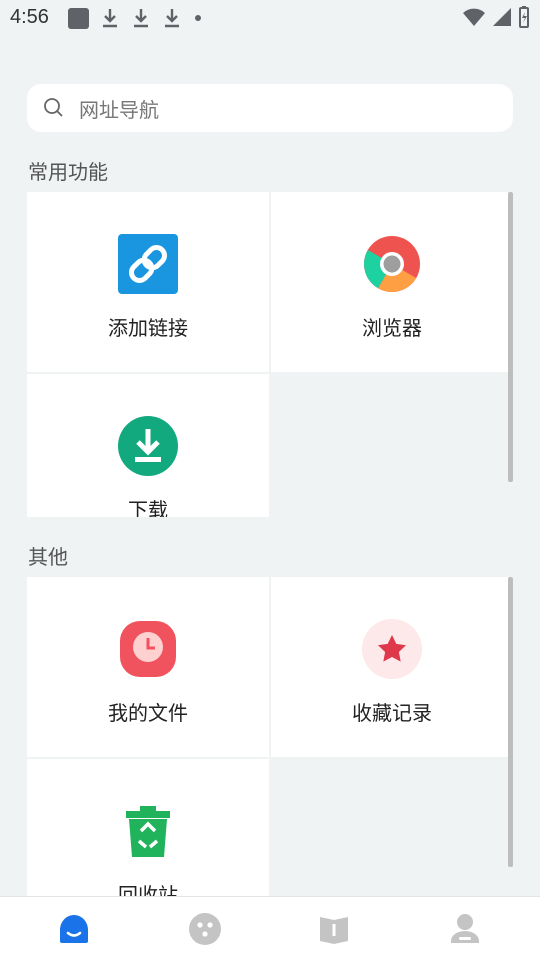 This screenshot has height=961, width=540. Describe the element at coordinates (78, 18) in the screenshot. I see `app-notification-icon` at that location.